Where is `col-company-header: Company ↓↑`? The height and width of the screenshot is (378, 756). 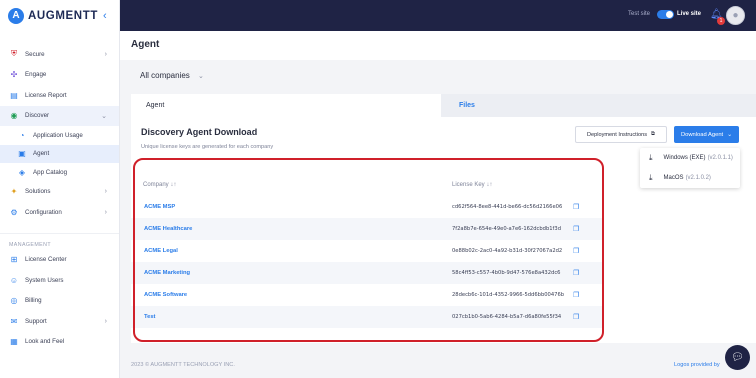 col-company-header: Company ↓↑ is located at coordinates (159, 185).